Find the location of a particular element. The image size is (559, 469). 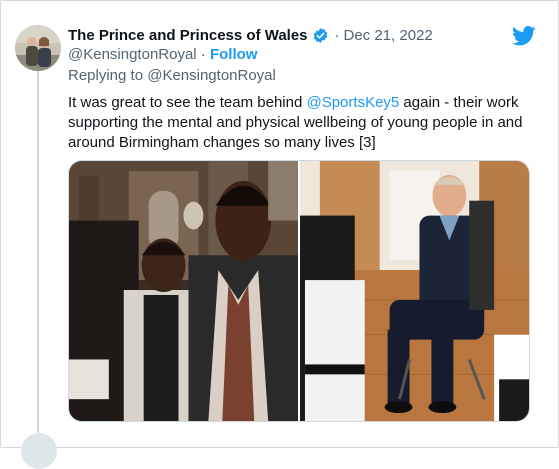

thread-connector is located at coordinates (38, 252).